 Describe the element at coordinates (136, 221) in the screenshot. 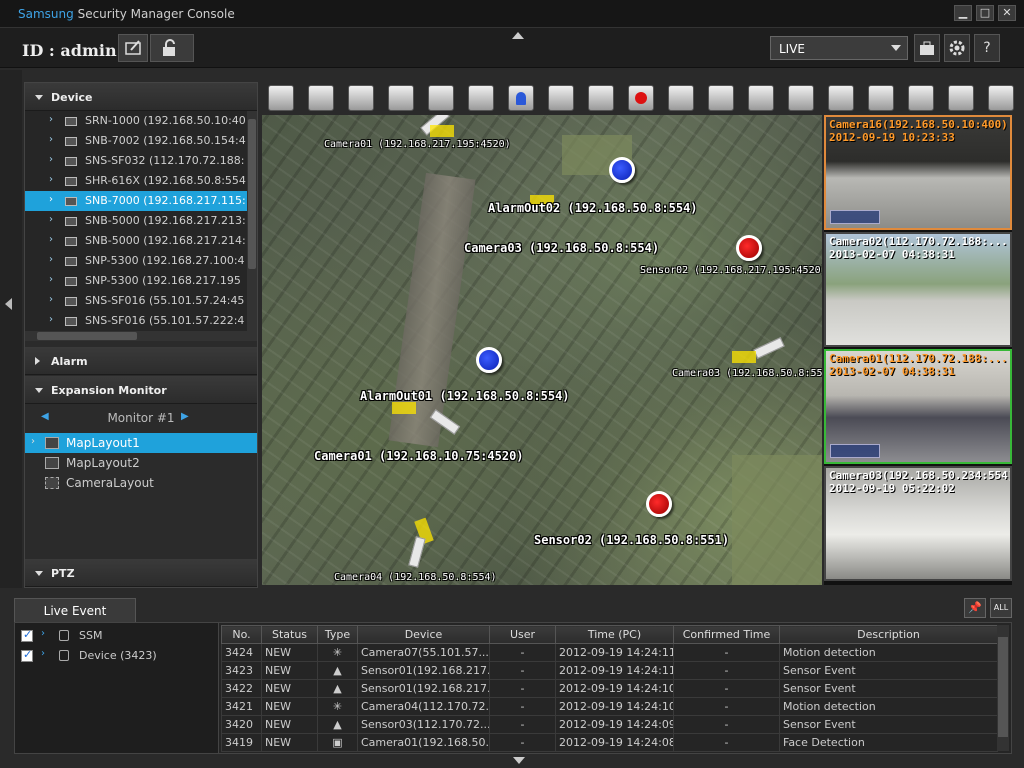

I see `device-item: › SNB-5000 (192.168.217.213:` at that location.